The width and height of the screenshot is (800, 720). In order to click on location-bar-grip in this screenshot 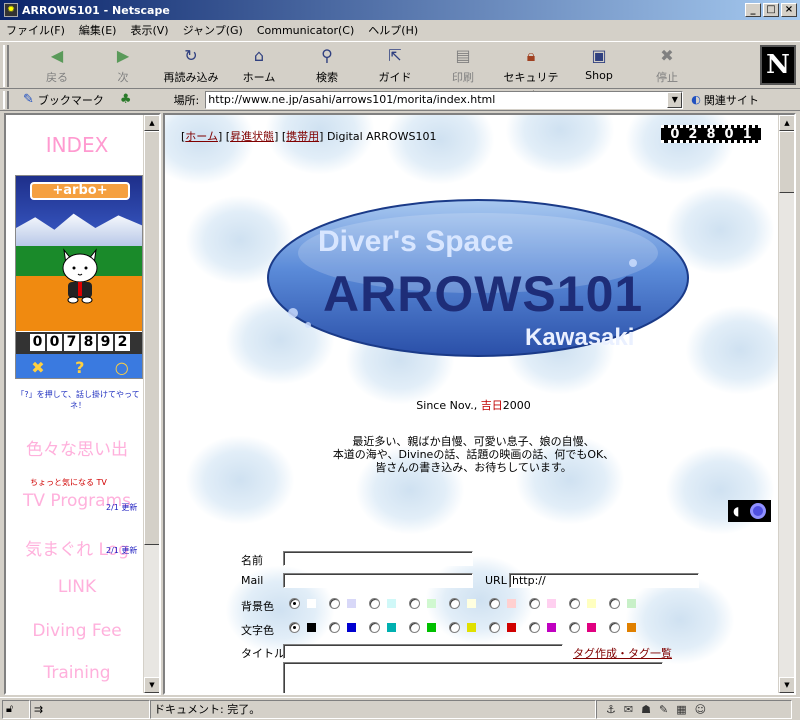, I will do `click(6, 99)`.